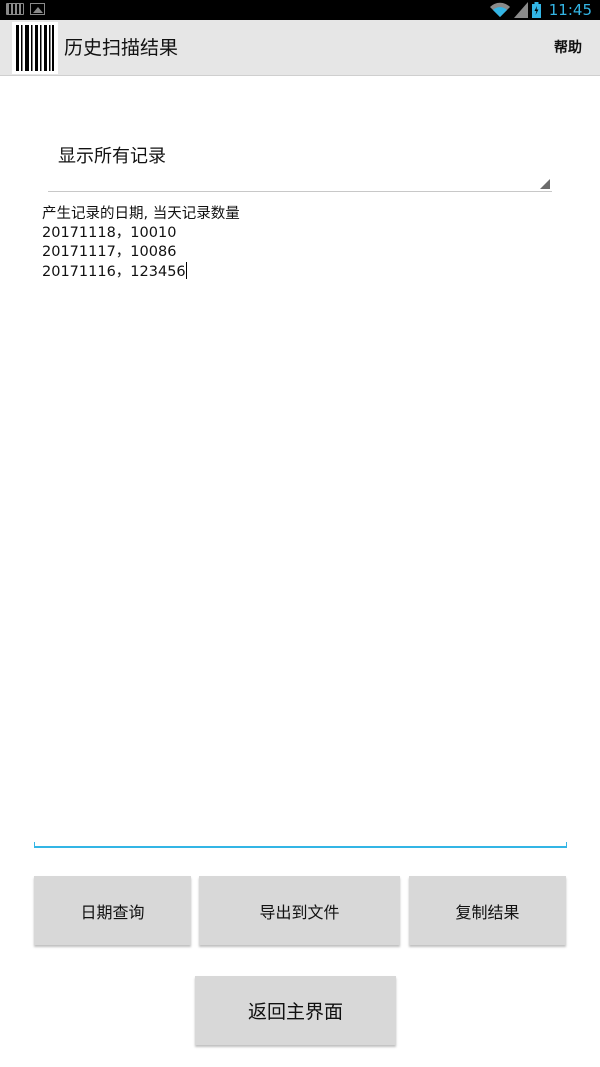 Image resolution: width=600 pixels, height=1067 pixels. What do you see at coordinates (570, 10) in the screenshot?
I see `clock: 11:45` at bounding box center [570, 10].